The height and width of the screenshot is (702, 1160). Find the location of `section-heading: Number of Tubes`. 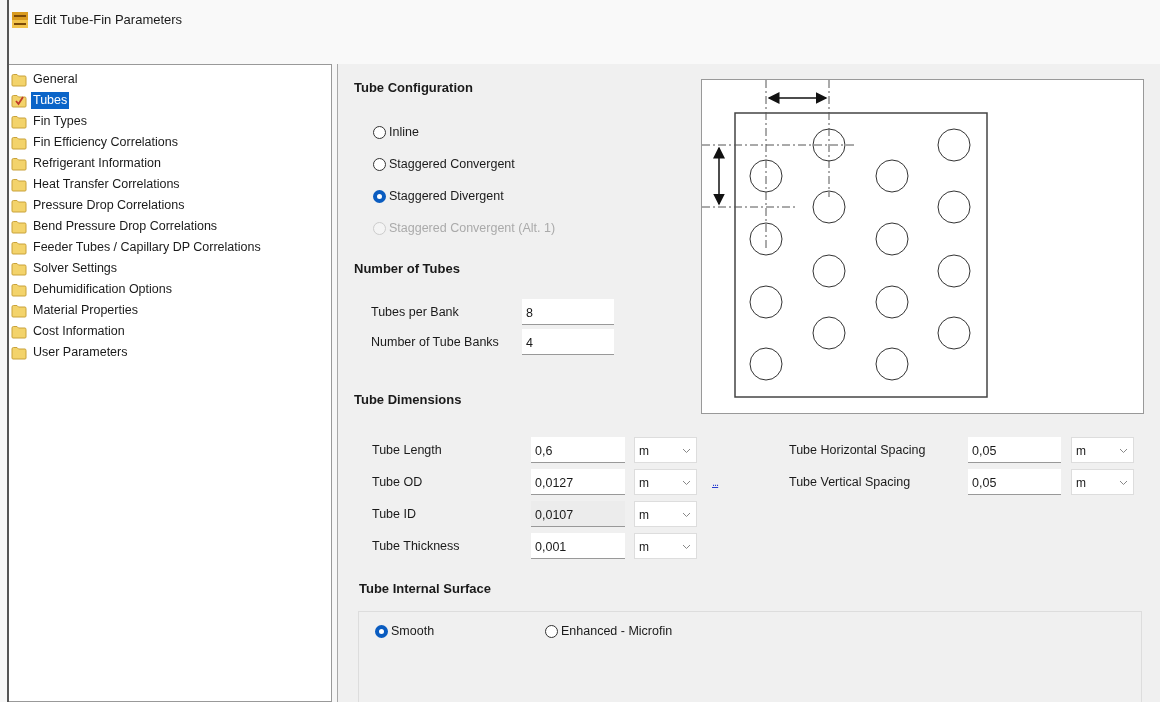

section-heading: Number of Tubes is located at coordinates (407, 269).